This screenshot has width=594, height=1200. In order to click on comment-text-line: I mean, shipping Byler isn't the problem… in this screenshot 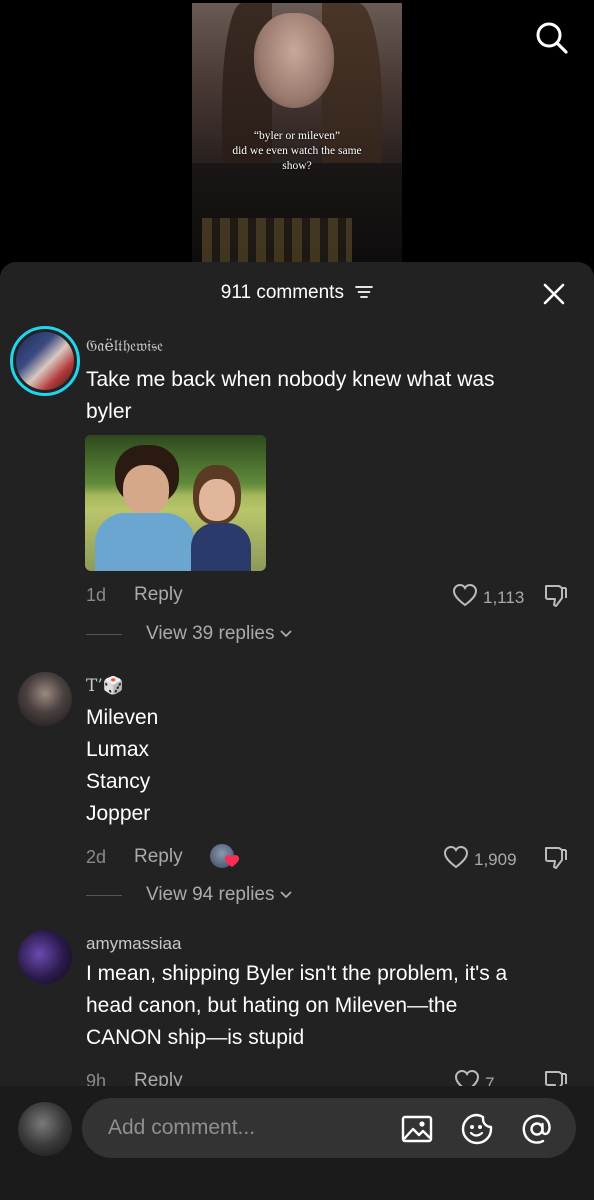, I will do `click(297, 973)`.